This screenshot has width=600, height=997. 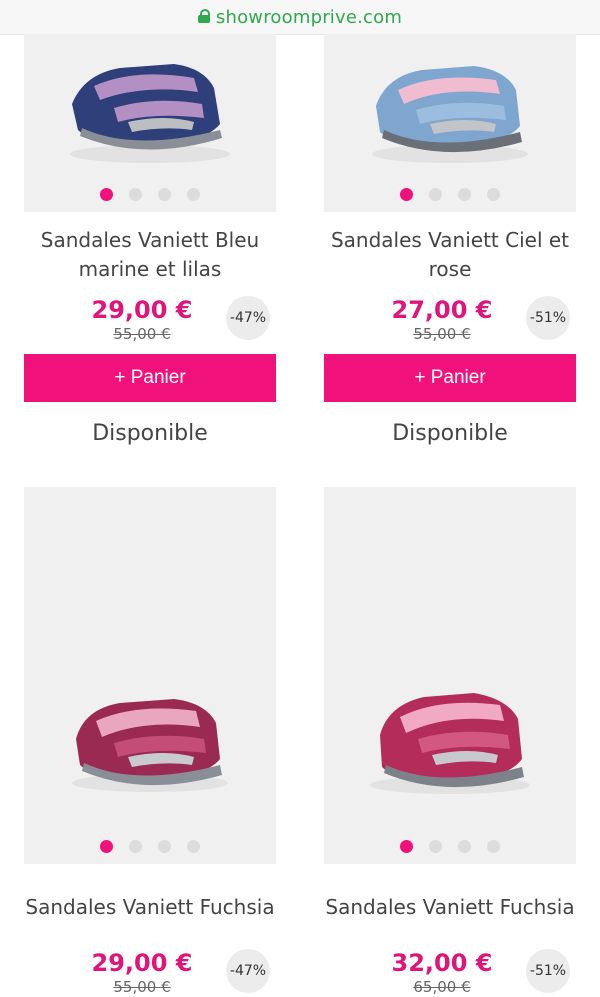 I want to click on lock-icon, so click(x=203, y=16).